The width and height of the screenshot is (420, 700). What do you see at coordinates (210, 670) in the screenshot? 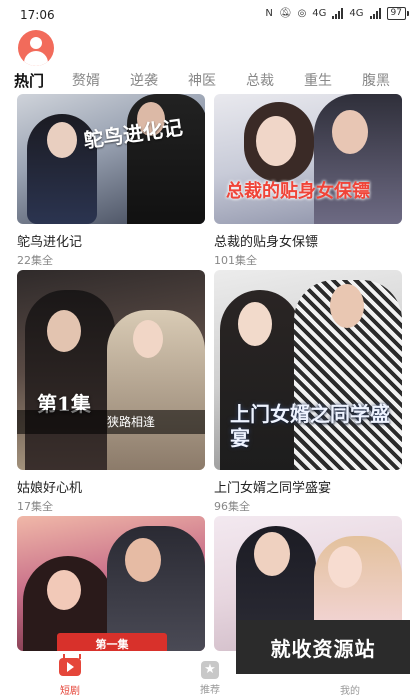
I see `star-icon: ★` at bounding box center [210, 670].